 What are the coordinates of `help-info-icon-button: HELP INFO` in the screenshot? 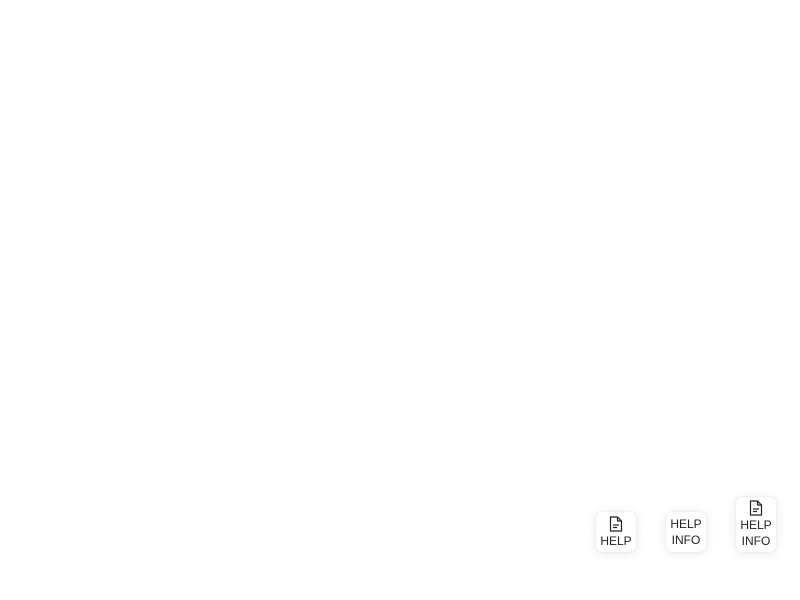 It's located at (756, 524).